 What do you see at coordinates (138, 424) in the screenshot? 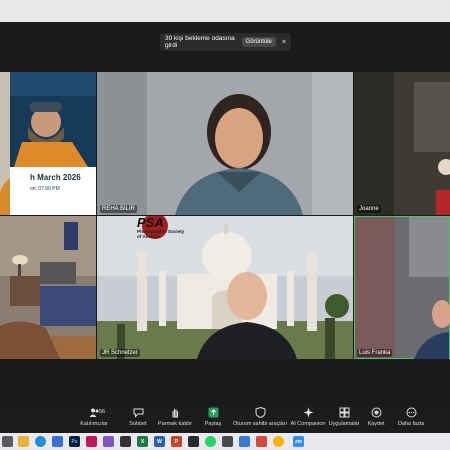
I see `chat-label: Sohbet` at bounding box center [138, 424].